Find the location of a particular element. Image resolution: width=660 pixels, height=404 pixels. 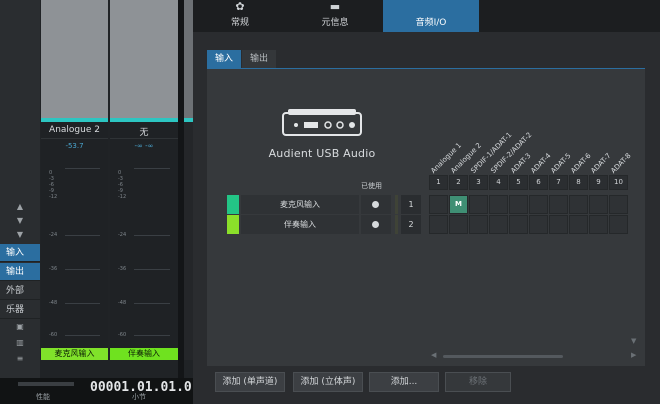

horizontal-scrollbar is located at coordinates (503, 356).